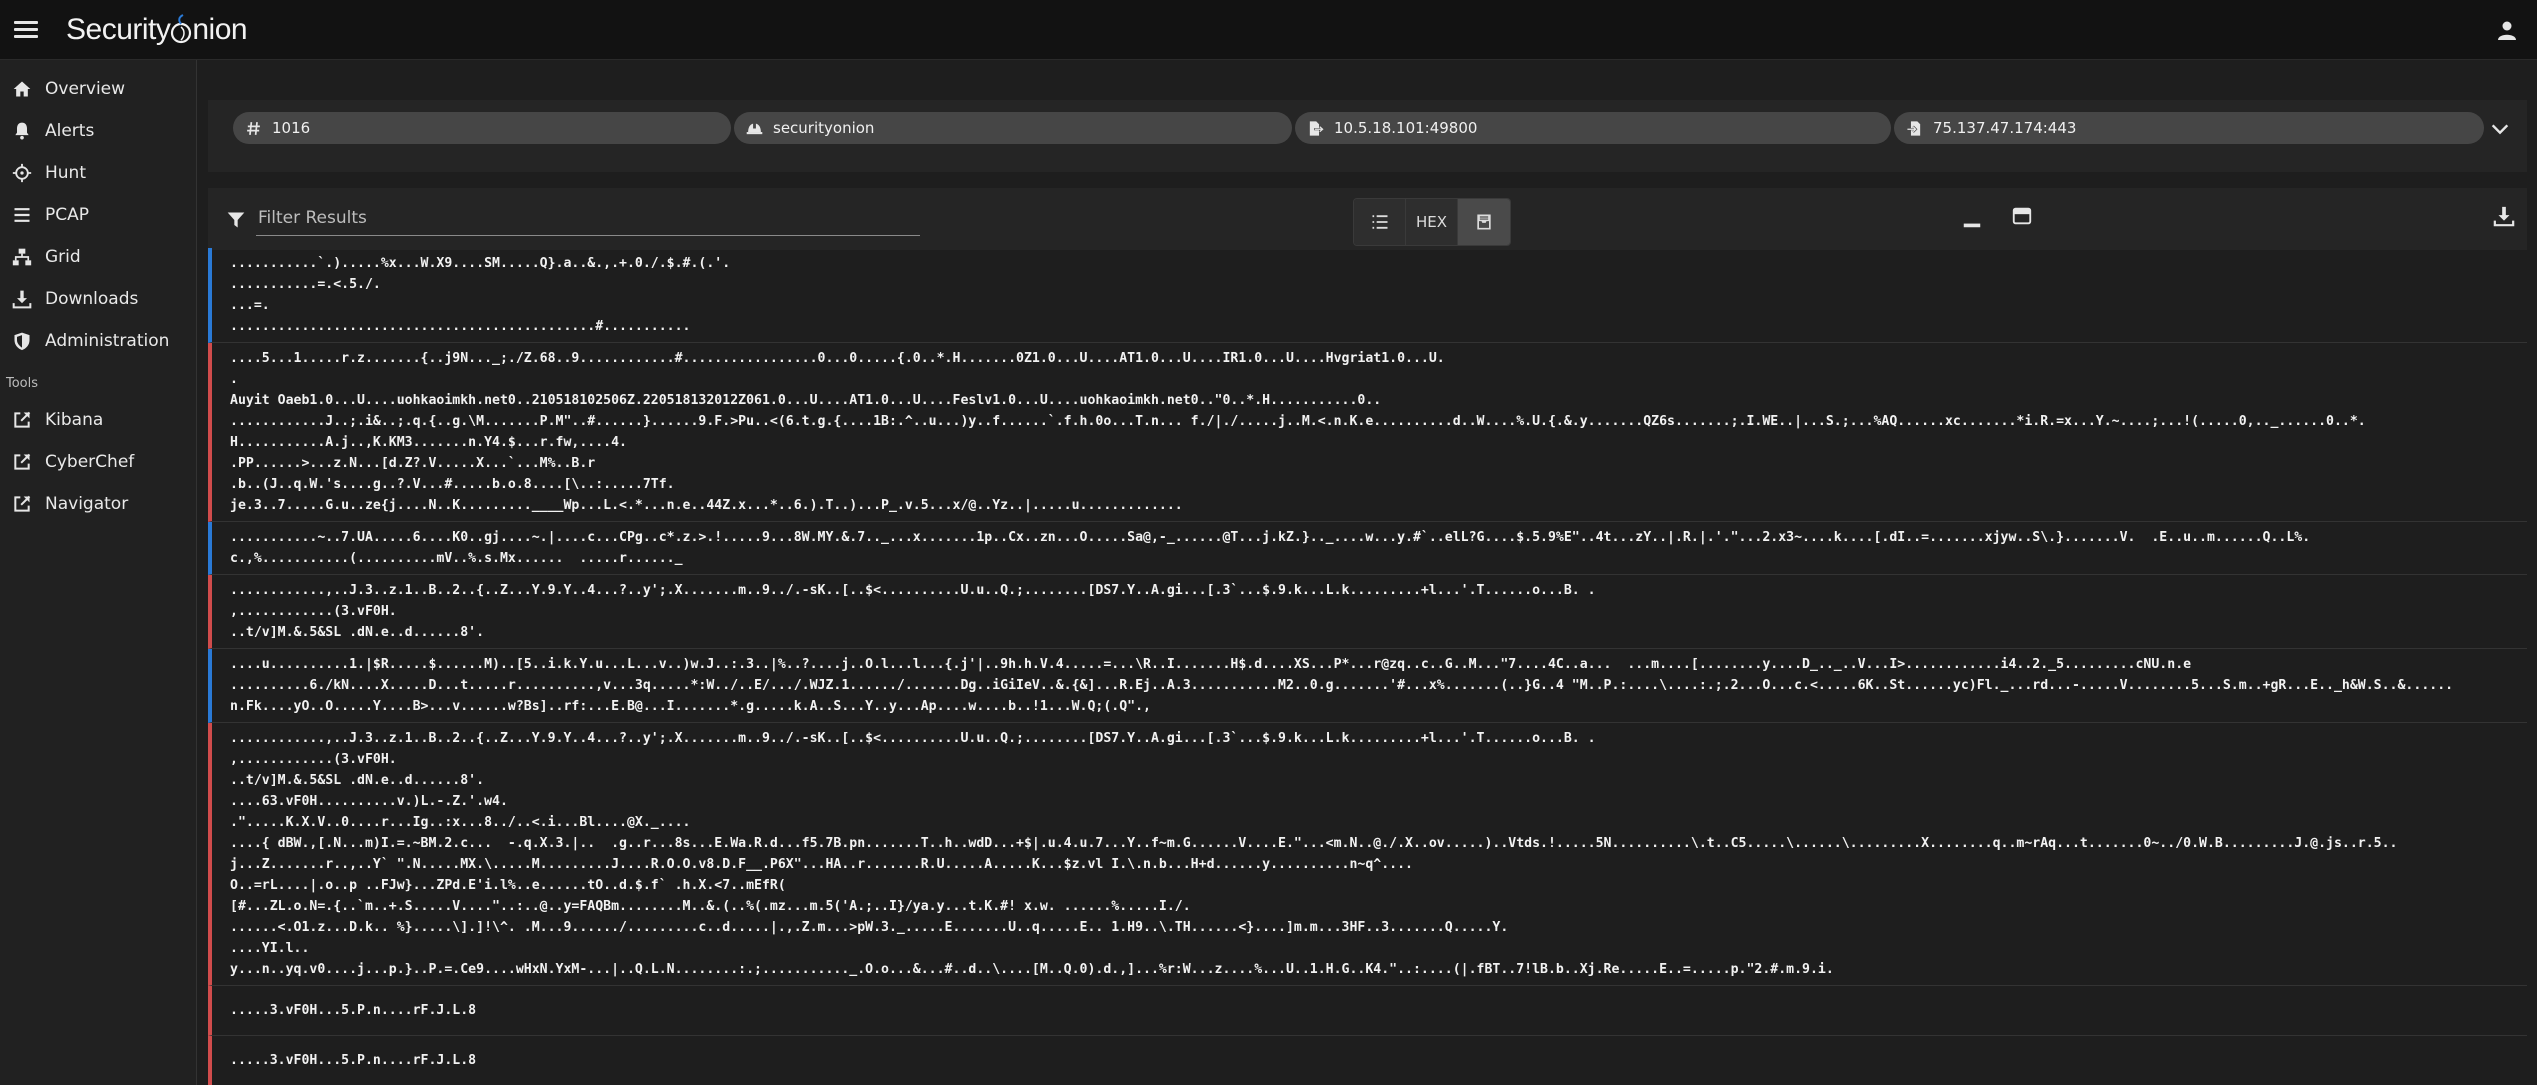 The image size is (2537, 1085). What do you see at coordinates (67, 215) in the screenshot?
I see `sidebar-item-label: PCAP` at bounding box center [67, 215].